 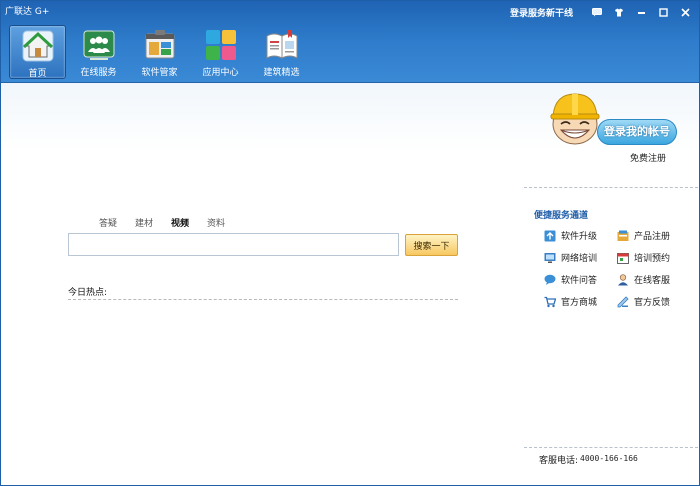 I want to click on quick-item-customer-service: 在线客服, so click(x=643, y=279).